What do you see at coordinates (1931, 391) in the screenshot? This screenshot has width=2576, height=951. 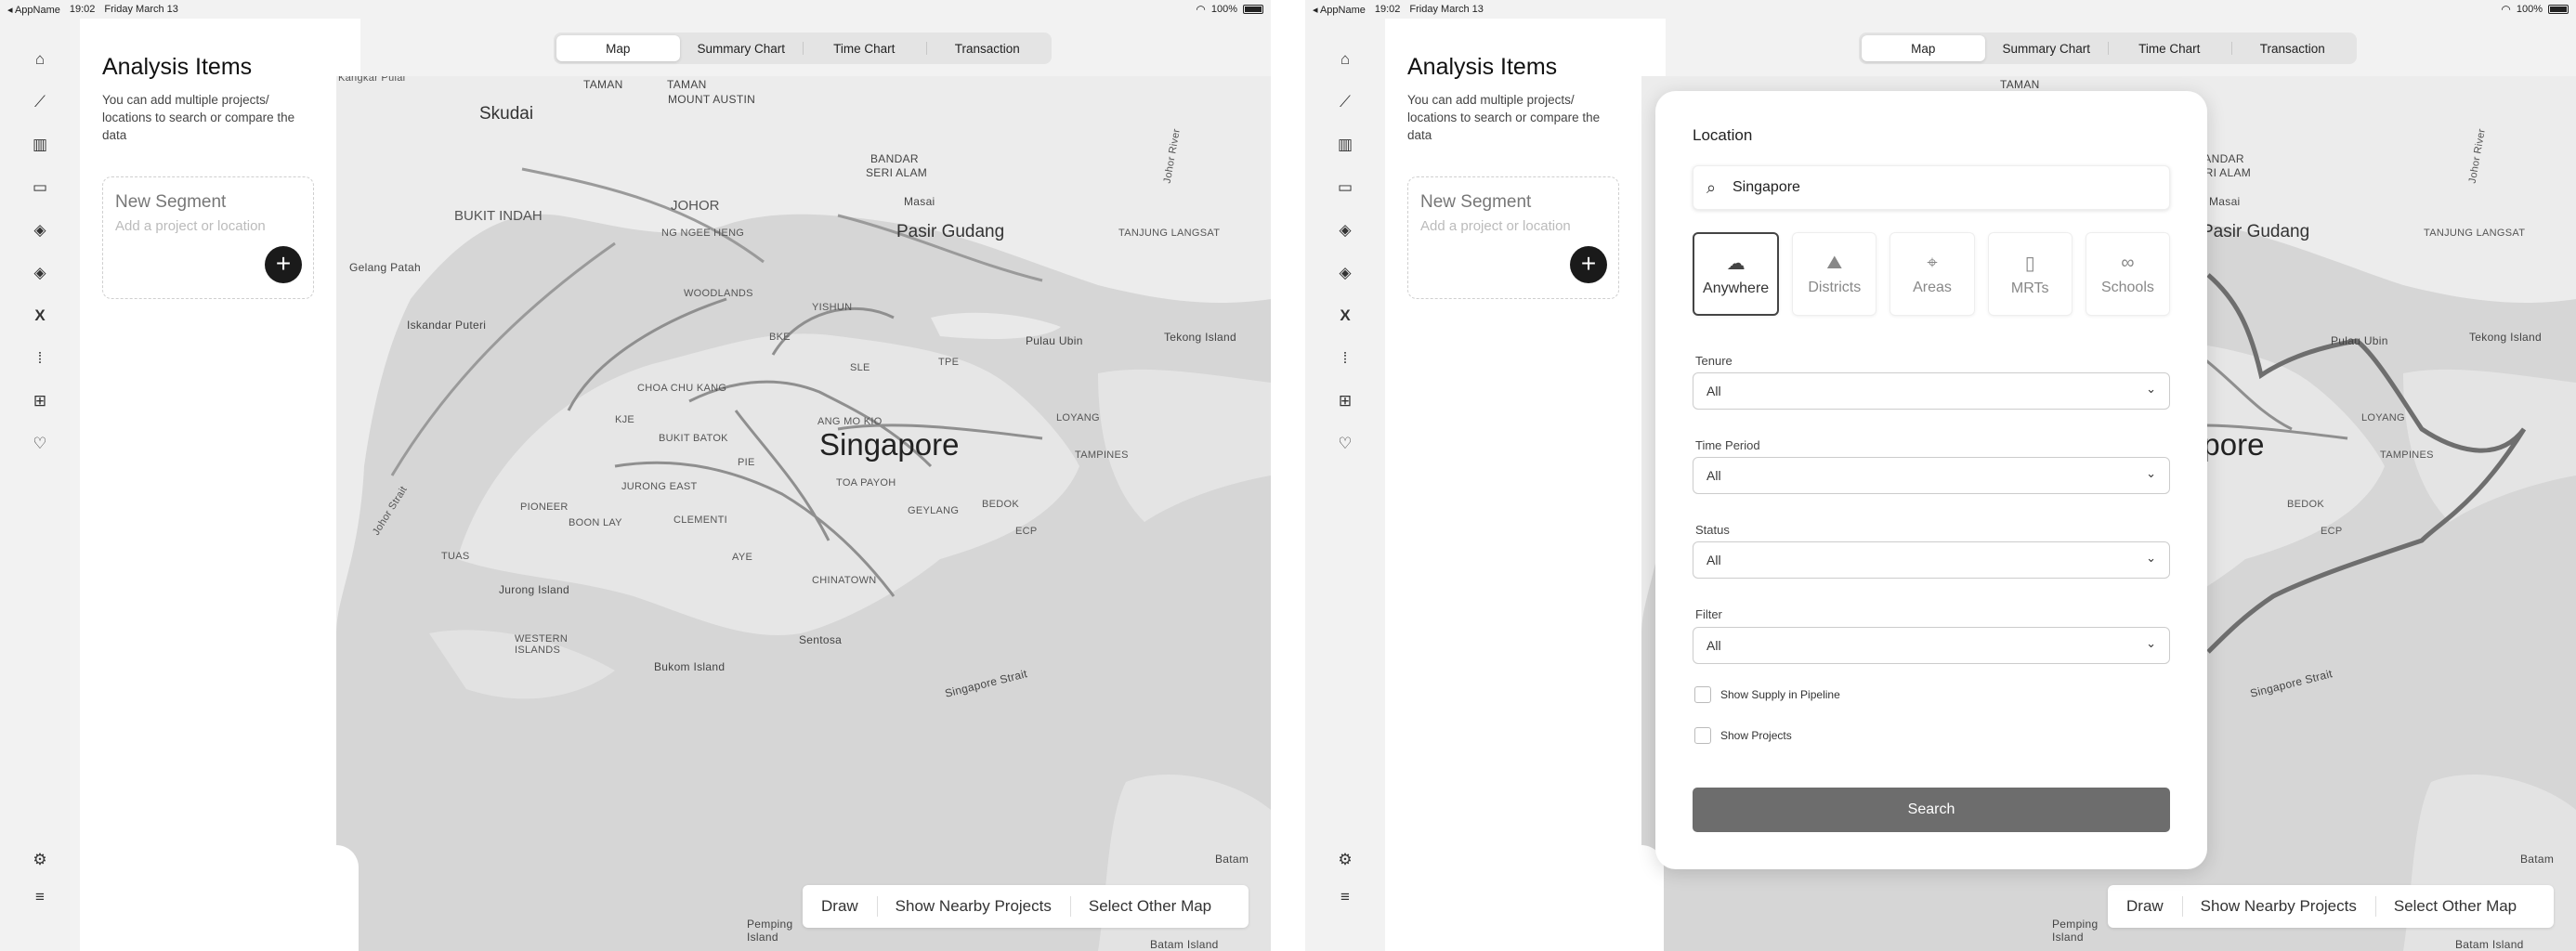 I see `tenure-select: All ⌄` at bounding box center [1931, 391].